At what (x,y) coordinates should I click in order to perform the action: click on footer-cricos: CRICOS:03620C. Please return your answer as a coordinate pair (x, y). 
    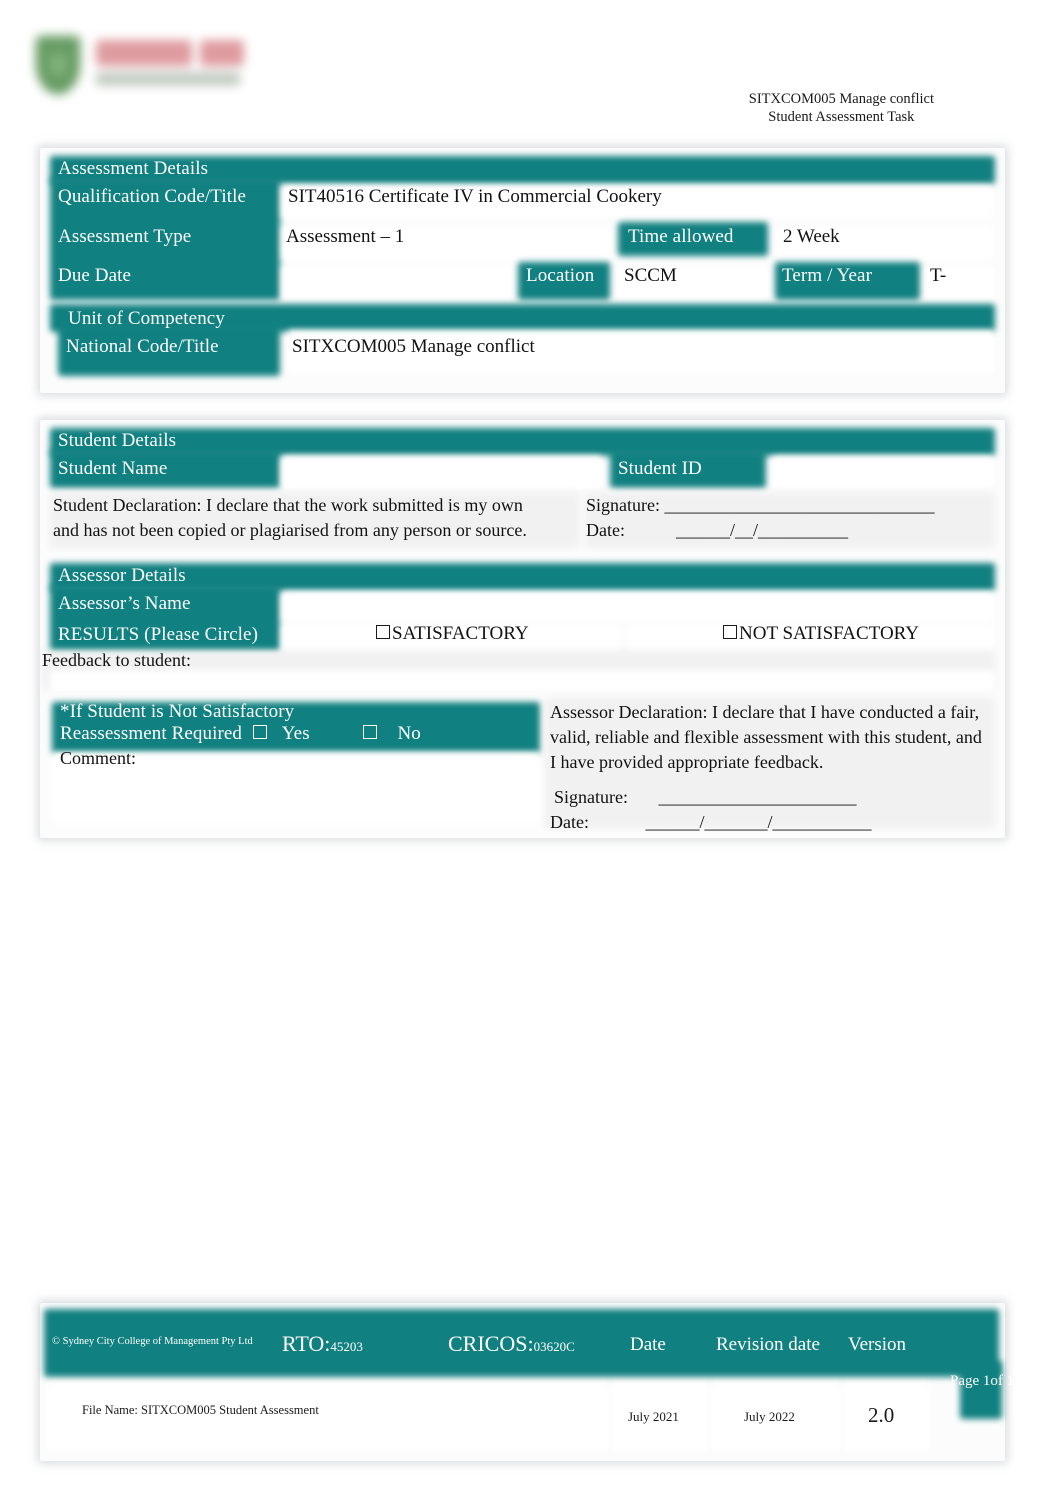
    Looking at the image, I should click on (511, 1344).